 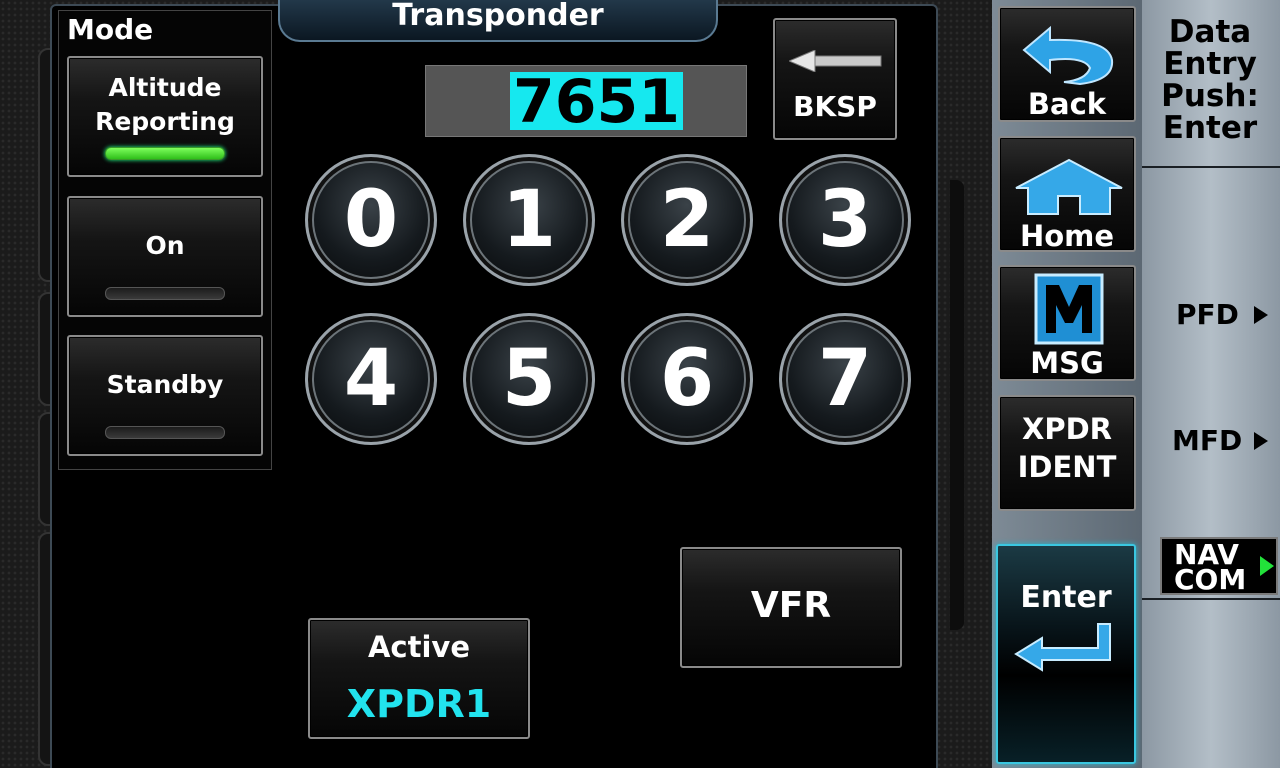 I want to click on on-indicator, so click(x=165, y=293).